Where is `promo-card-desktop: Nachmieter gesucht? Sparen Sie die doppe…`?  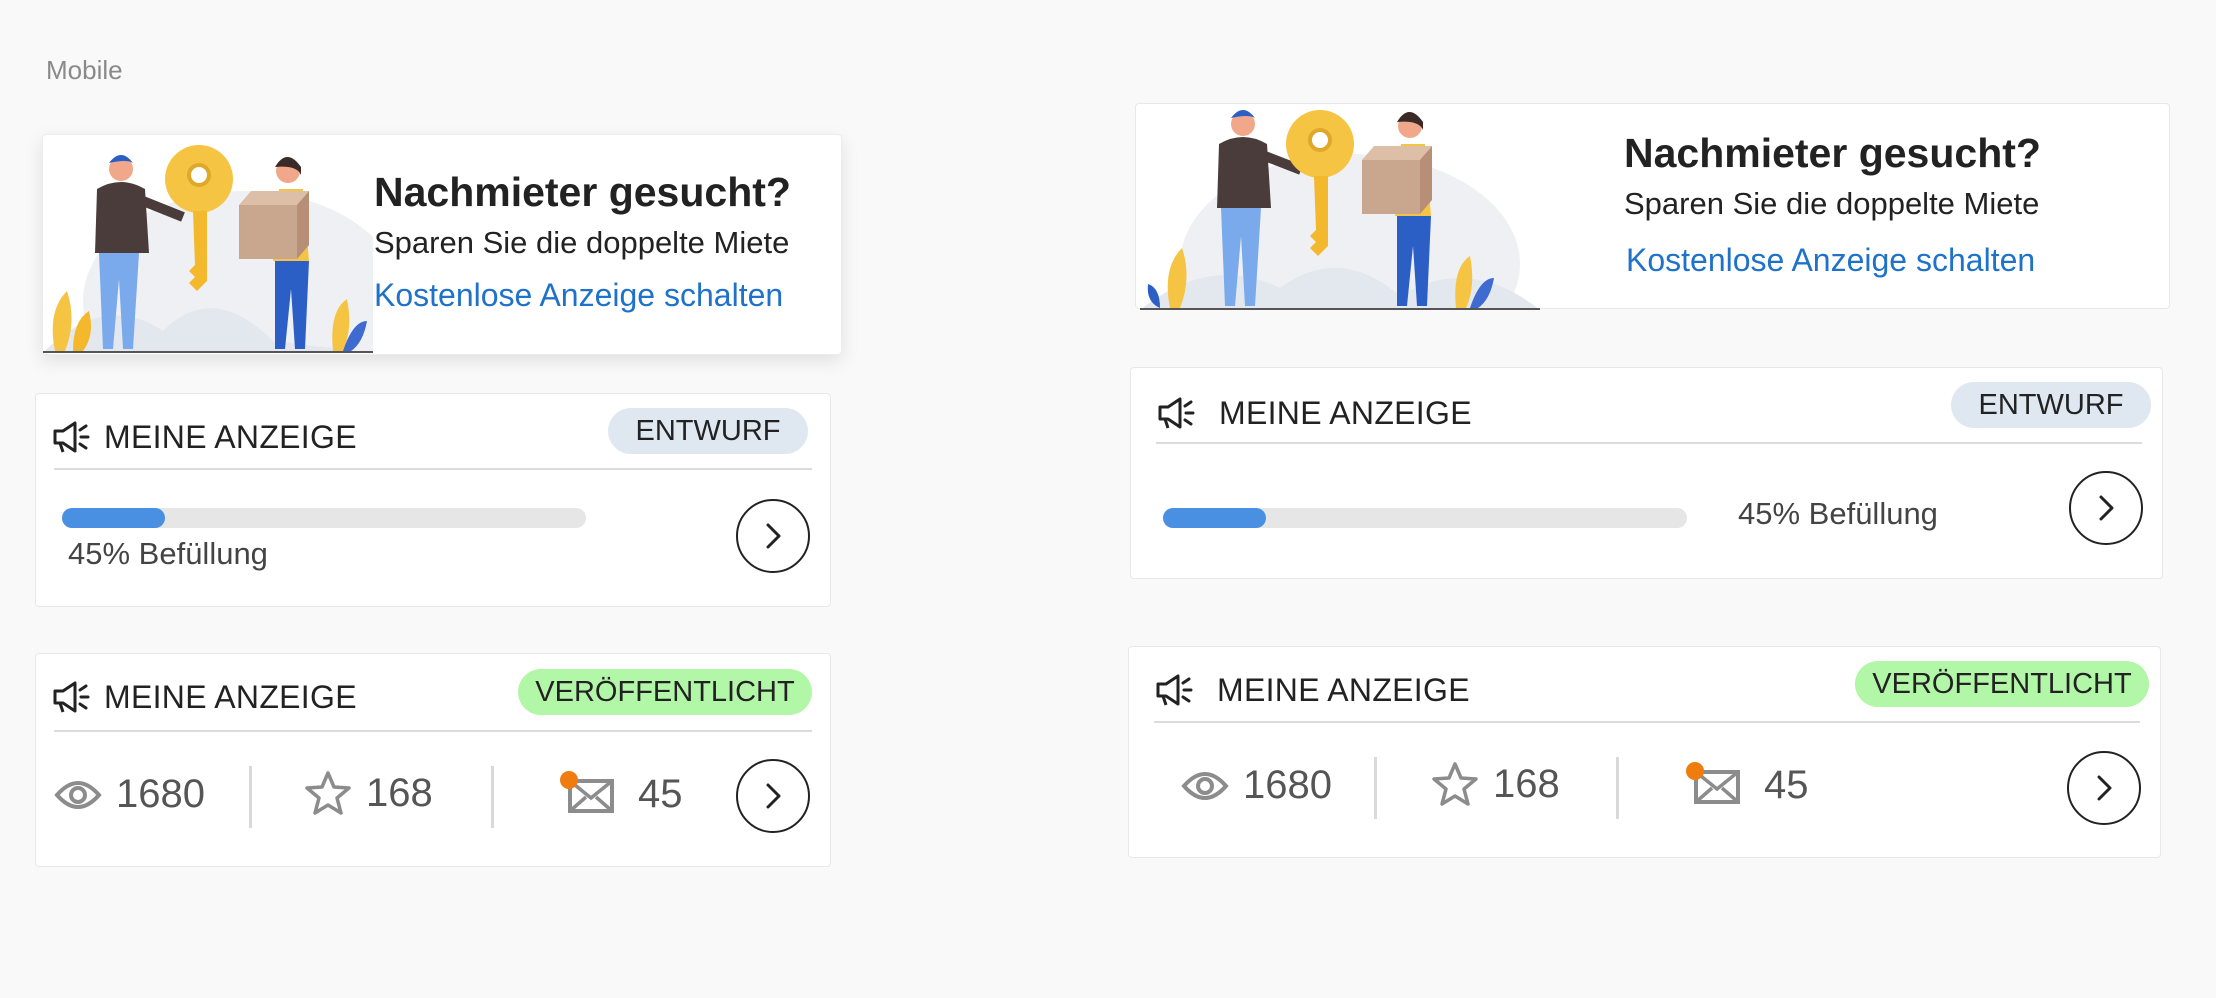
promo-card-desktop: Nachmieter gesucht? Sparen Sie die doppe… is located at coordinates (1652, 206).